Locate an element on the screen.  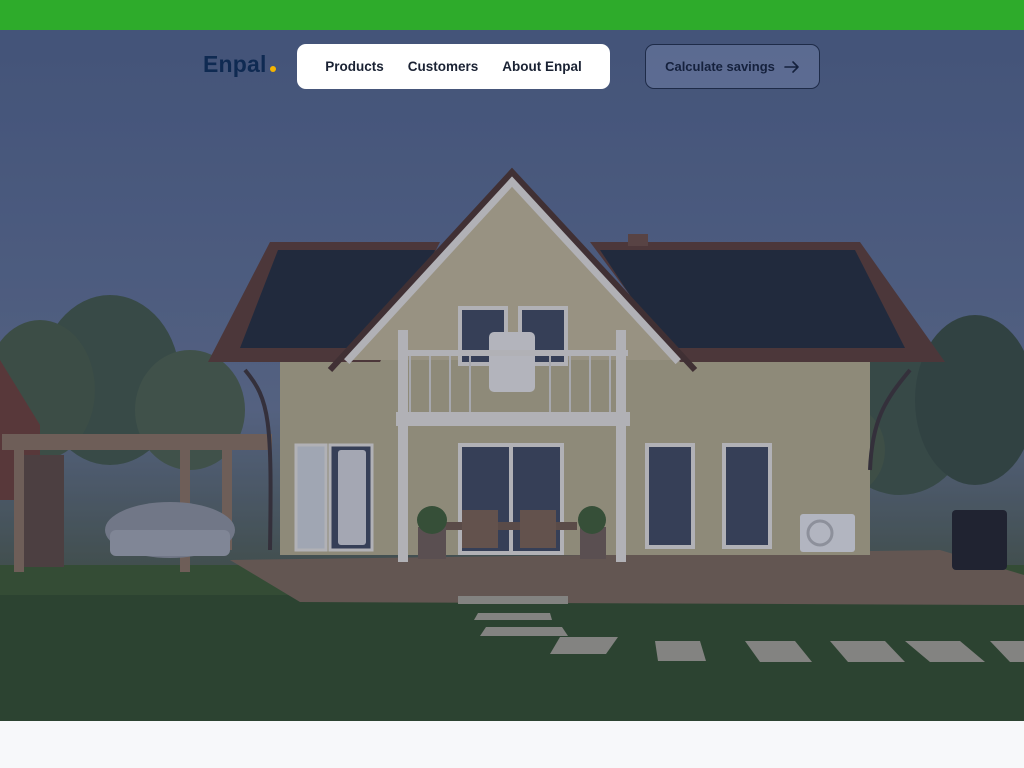
wooden-deck is located at coordinates (627, 577).